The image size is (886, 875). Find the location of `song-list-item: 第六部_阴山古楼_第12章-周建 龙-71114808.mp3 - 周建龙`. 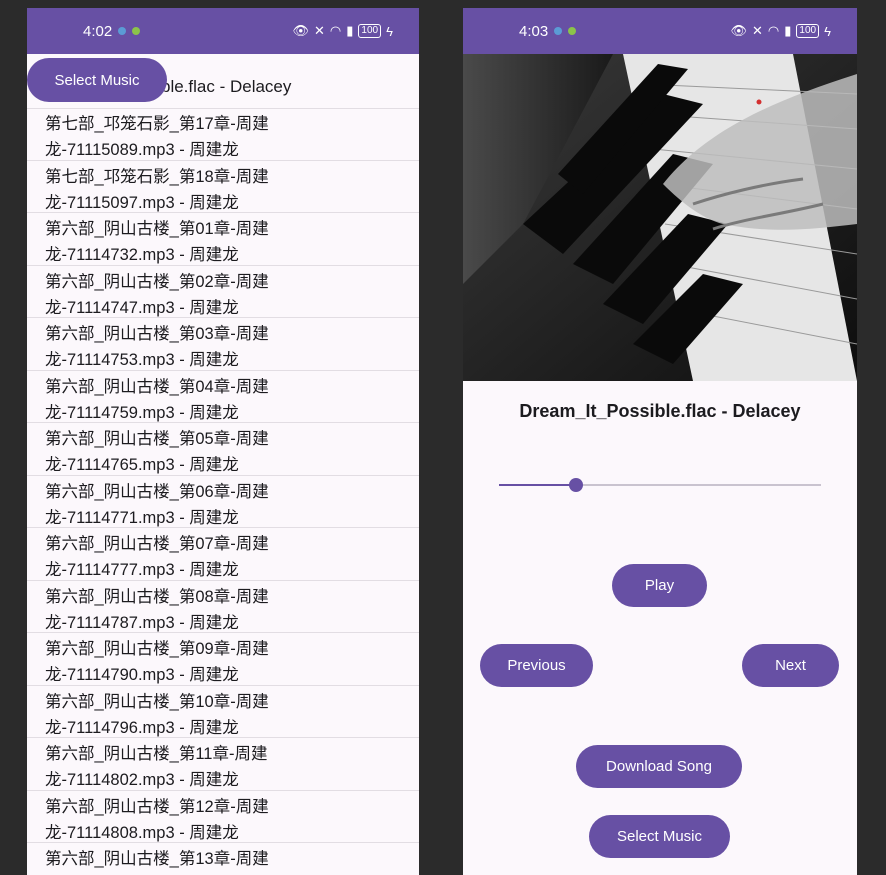

song-list-item: 第六部_阴山古楼_第12章-周建 龙-71114808.mp3 - 周建龙 is located at coordinates (223, 817).